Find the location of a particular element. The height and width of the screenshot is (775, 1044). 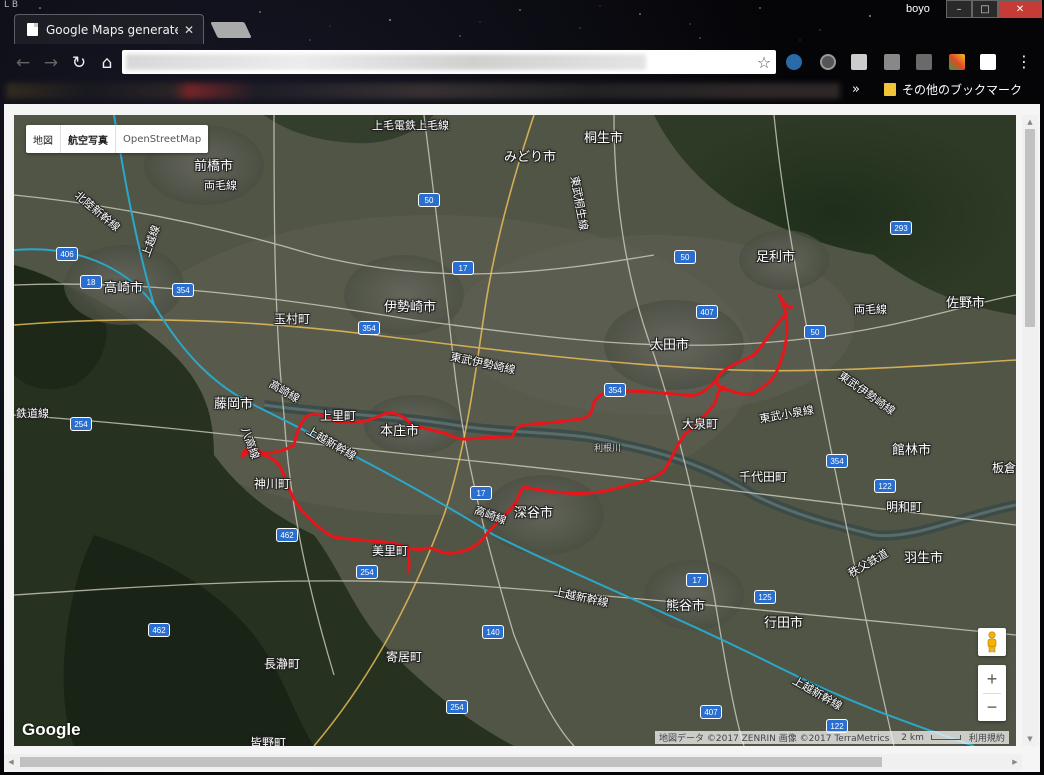

scroll-down-arrow-icon: ▼ is located at coordinates (1030, 739).